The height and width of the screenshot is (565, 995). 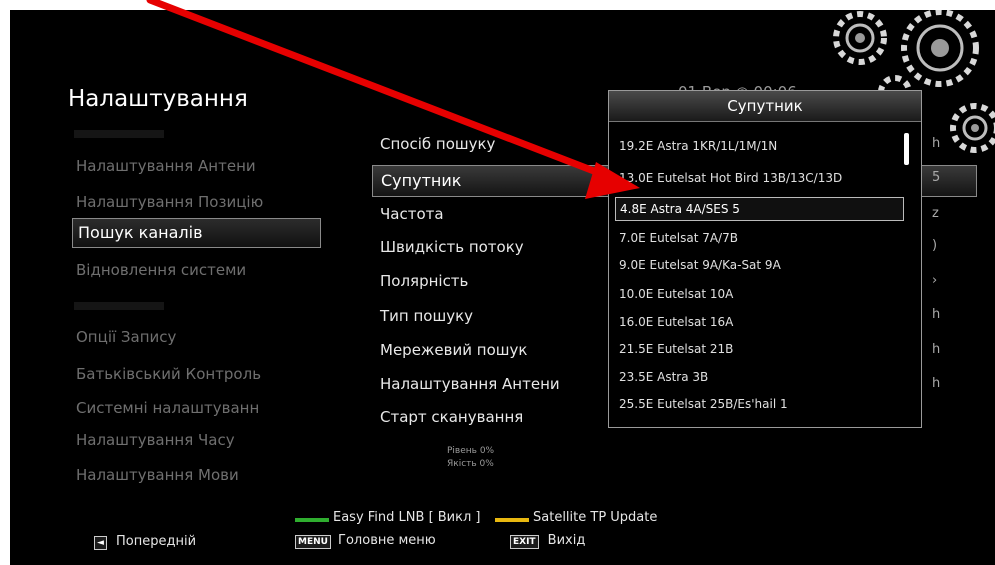 What do you see at coordinates (167, 408) in the screenshot?
I see `sidebar-item-system-settings: Системні налаштуванн` at bounding box center [167, 408].